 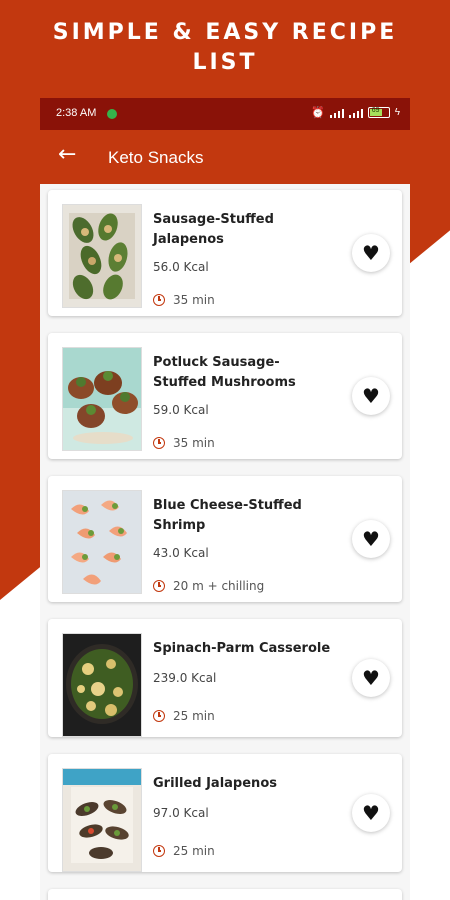 I want to click on battery-level: 69, so click(x=375, y=110).